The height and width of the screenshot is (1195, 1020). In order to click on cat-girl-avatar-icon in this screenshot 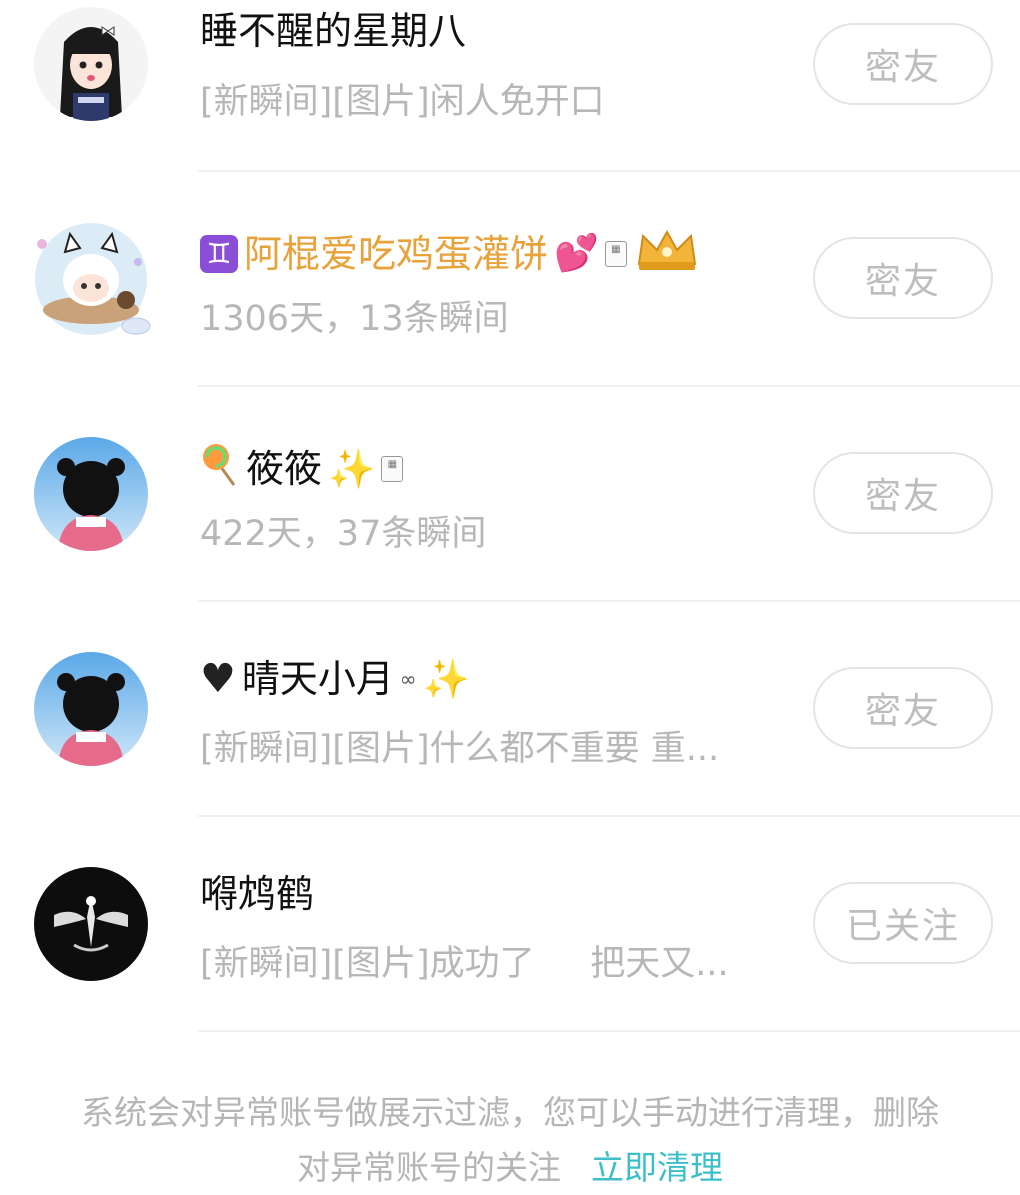, I will do `click(93, 279)`.